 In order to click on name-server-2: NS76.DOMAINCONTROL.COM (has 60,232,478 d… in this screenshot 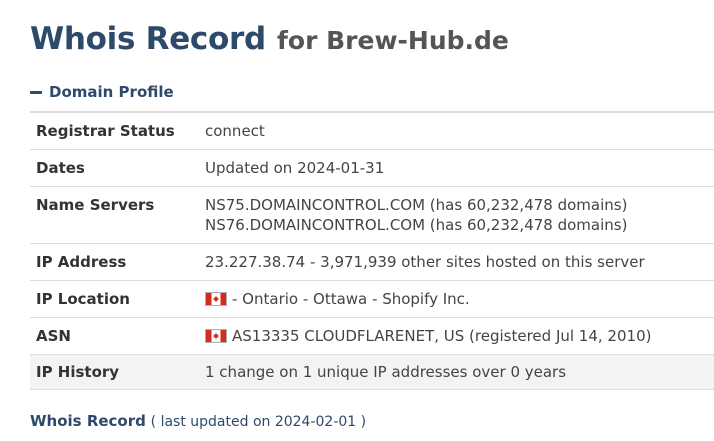, I will do `click(416, 225)`.